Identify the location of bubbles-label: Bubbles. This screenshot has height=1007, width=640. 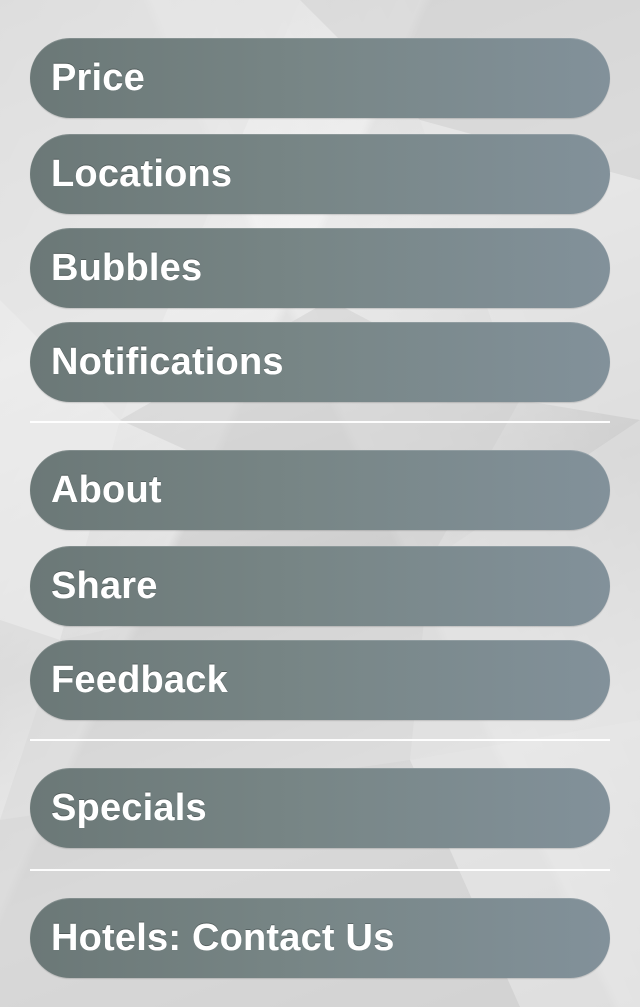
(127, 267).